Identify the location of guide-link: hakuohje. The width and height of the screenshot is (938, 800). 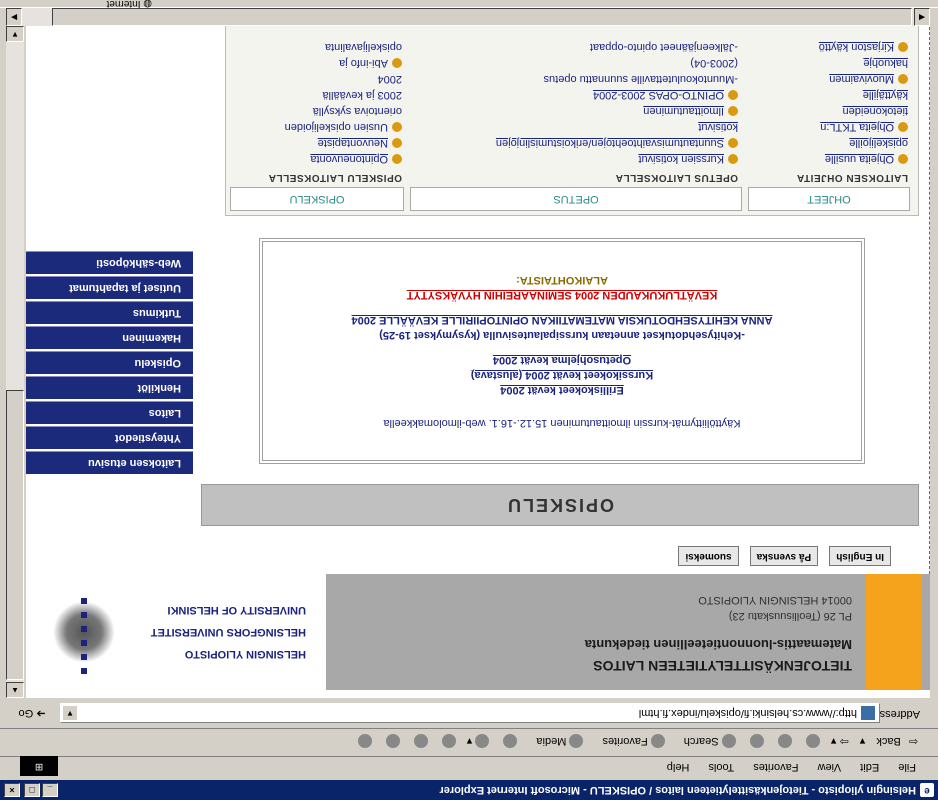
(828, 63).